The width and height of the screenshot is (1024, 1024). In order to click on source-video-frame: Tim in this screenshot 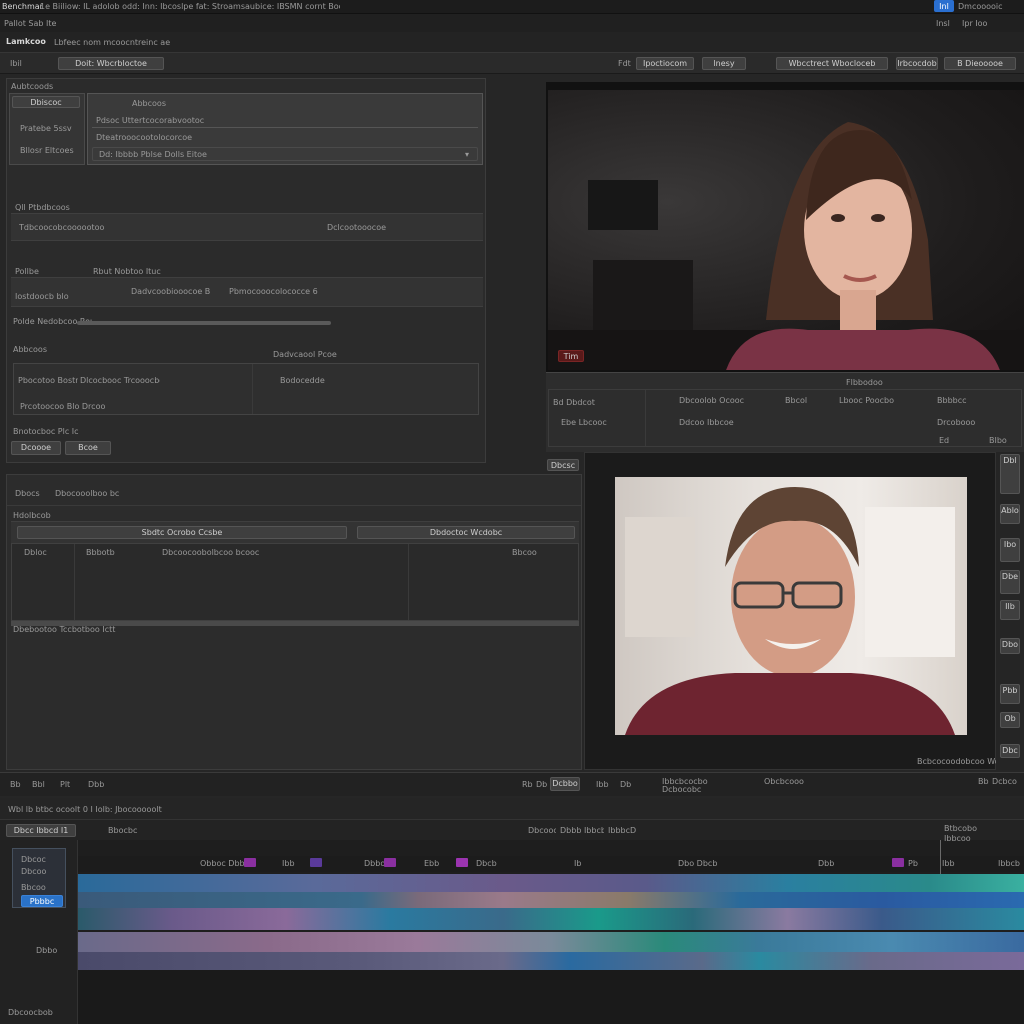, I will do `click(786, 230)`.